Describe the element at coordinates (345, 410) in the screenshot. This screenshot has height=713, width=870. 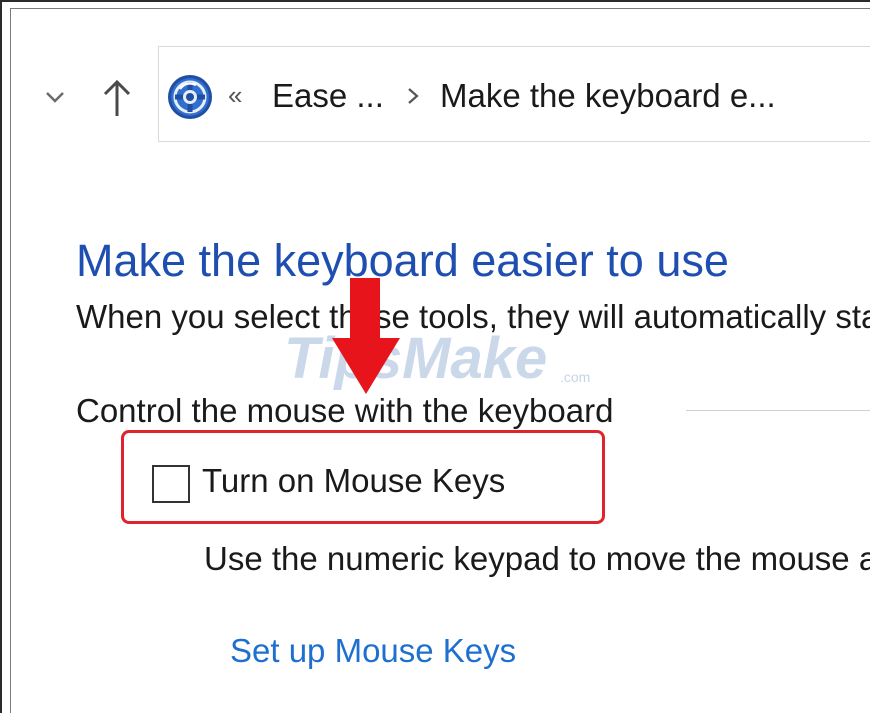
I see `section-header: Control the mouse with the keyboard` at that location.